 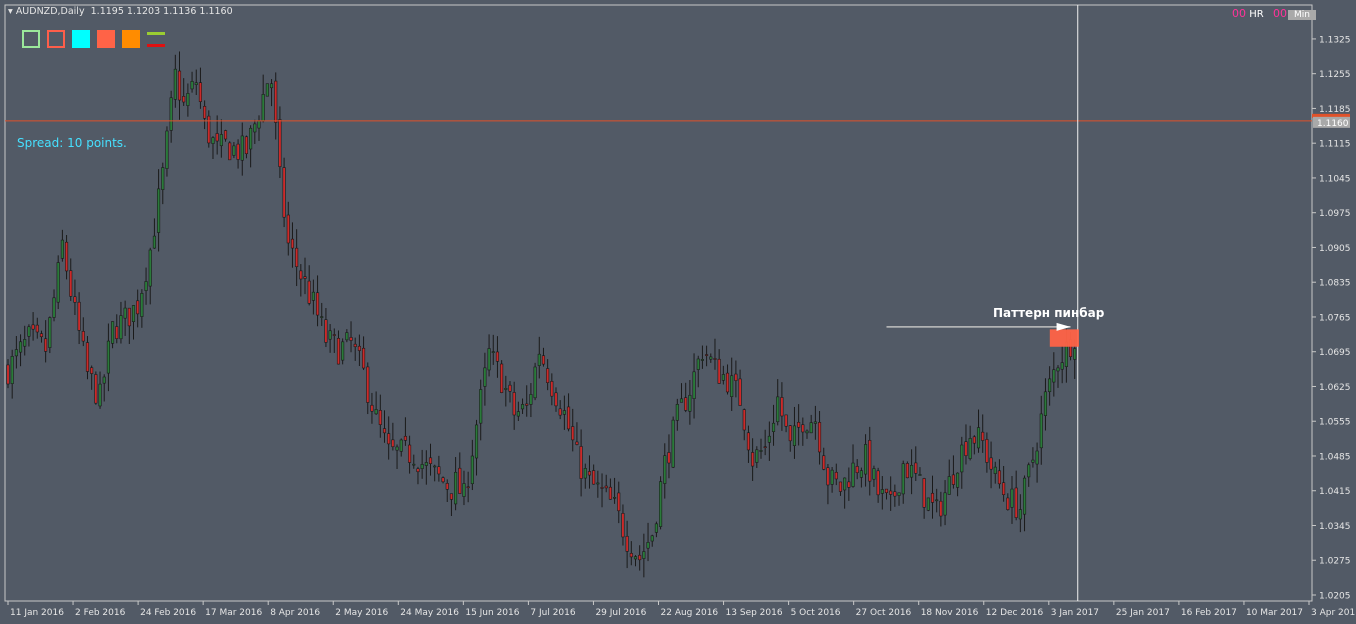 What do you see at coordinates (1335, 562) in the screenshot?
I see `y-tick-label: 1.0275` at bounding box center [1335, 562].